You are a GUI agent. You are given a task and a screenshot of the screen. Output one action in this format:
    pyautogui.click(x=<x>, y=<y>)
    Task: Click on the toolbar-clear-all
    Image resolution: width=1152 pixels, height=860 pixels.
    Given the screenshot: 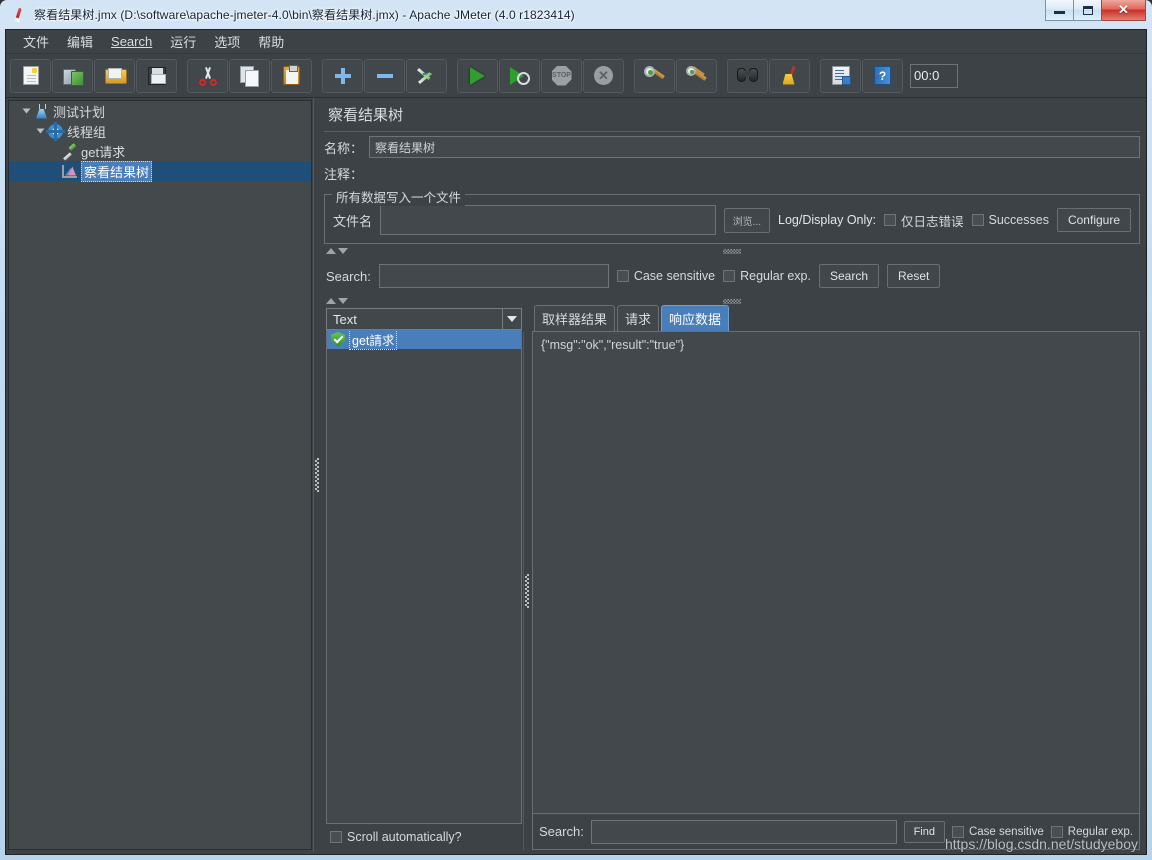 What is the action you would take?
    pyautogui.click(x=696, y=75)
    